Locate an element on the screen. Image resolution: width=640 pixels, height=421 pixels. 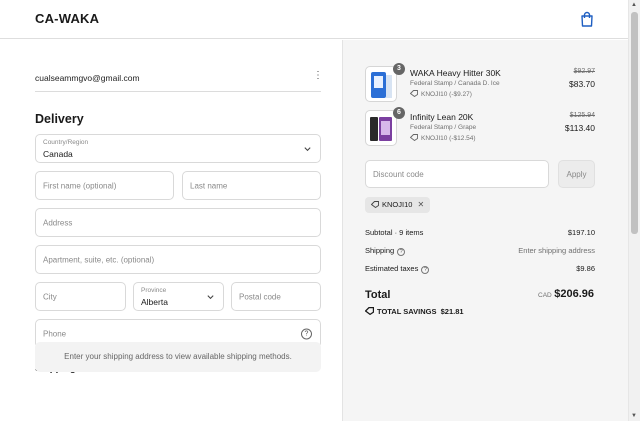
item-name: Infinity Lean 20K is located at coordinates (442, 117).